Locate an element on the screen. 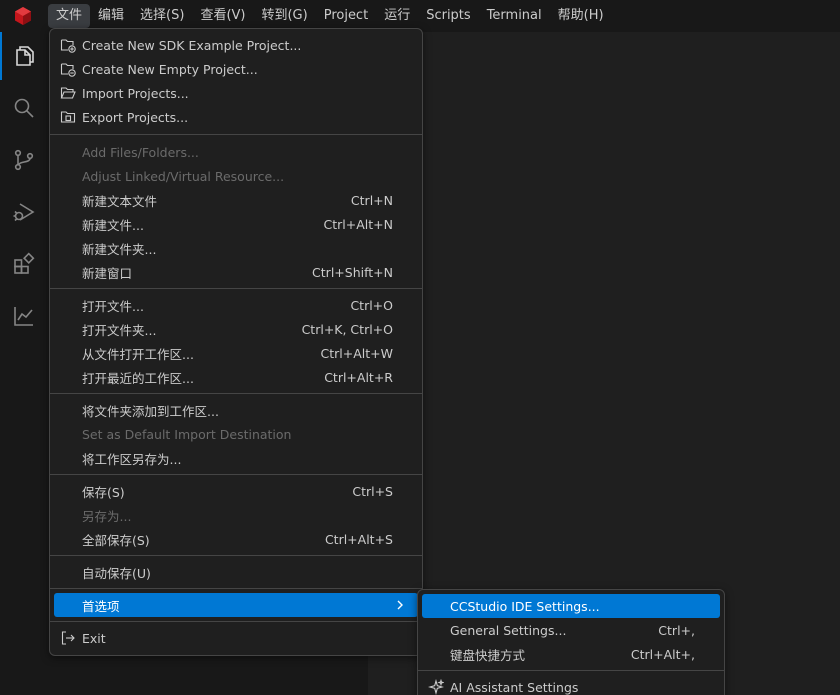  menu-selection: 选择(S) is located at coordinates (162, 16).